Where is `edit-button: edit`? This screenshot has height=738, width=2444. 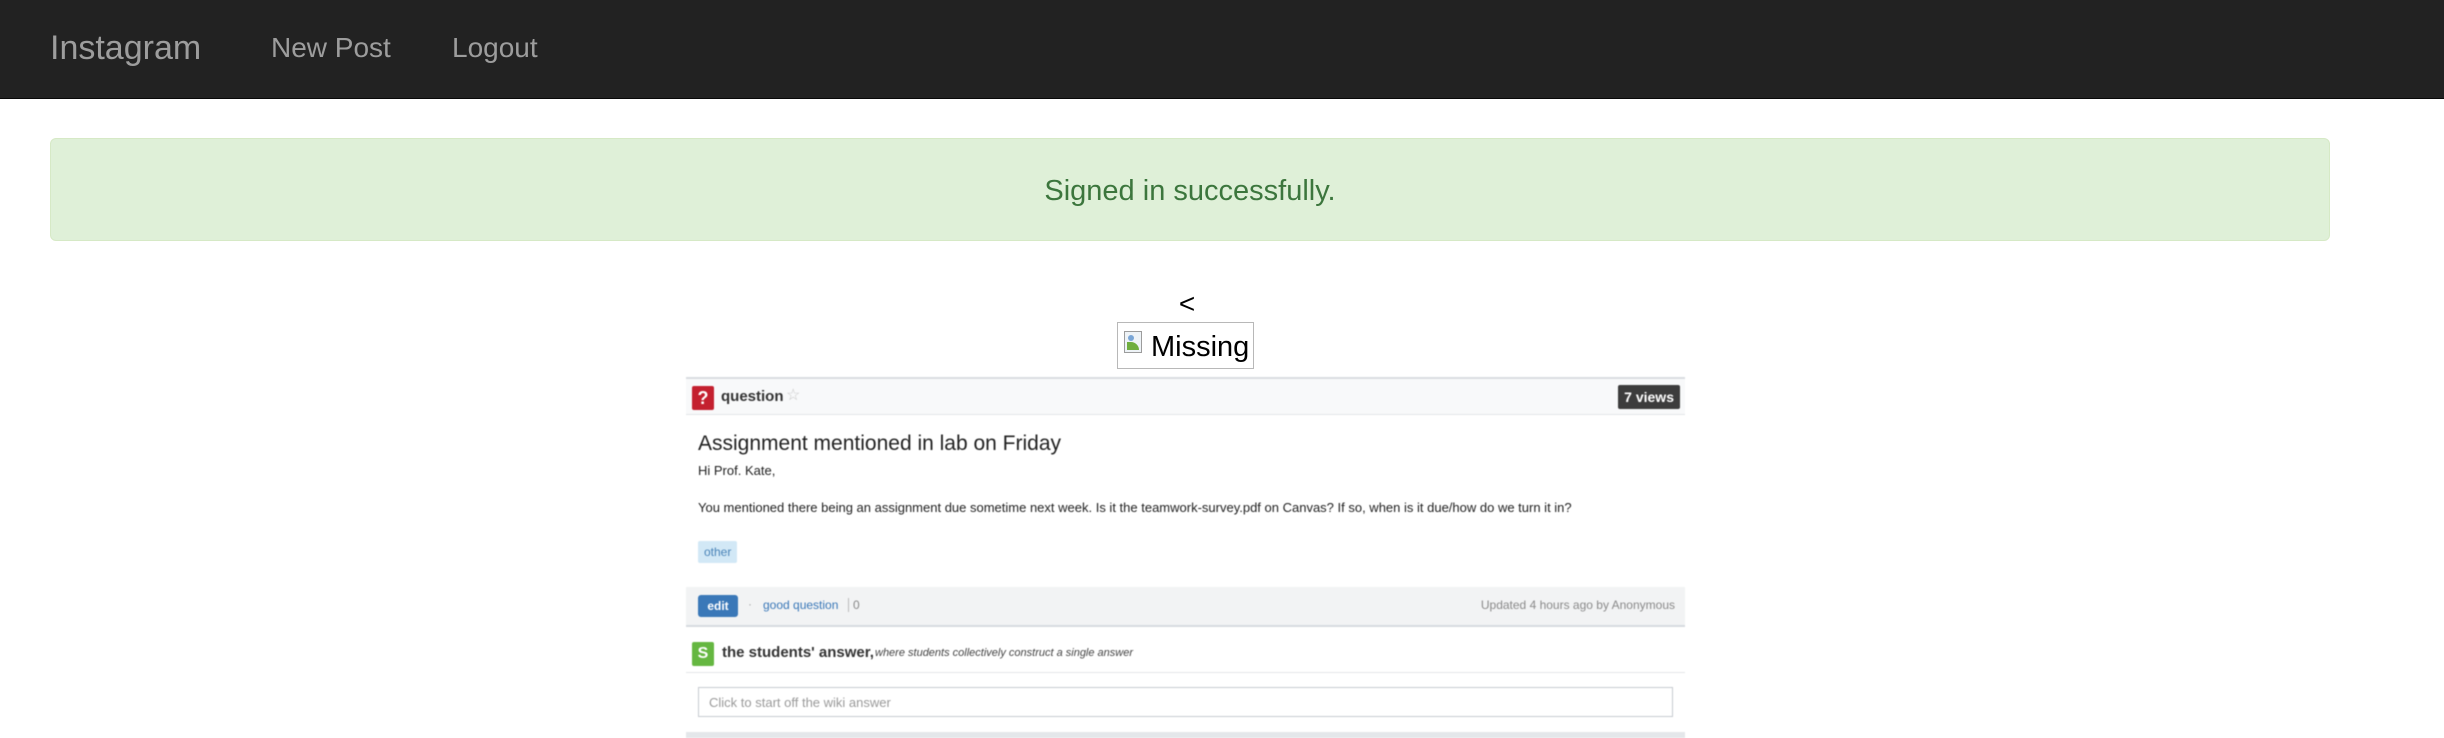 edit-button: edit is located at coordinates (718, 606).